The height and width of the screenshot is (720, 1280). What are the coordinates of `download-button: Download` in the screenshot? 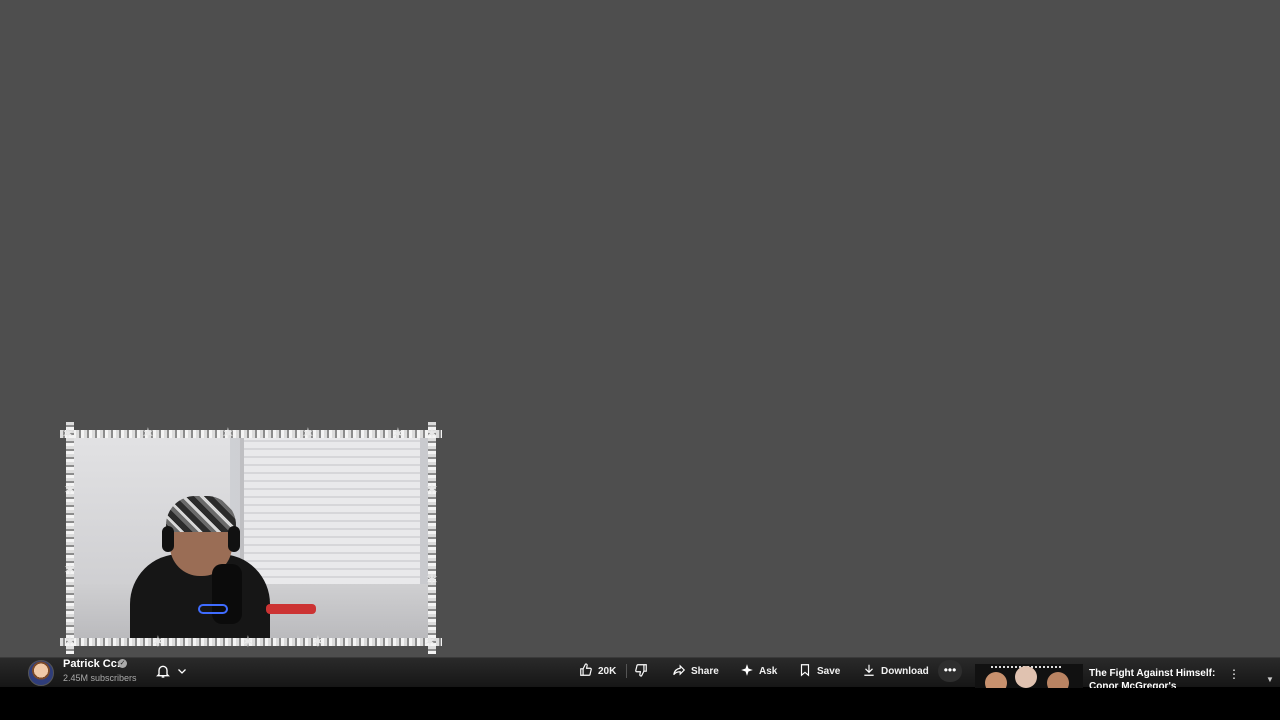 It's located at (895, 671).